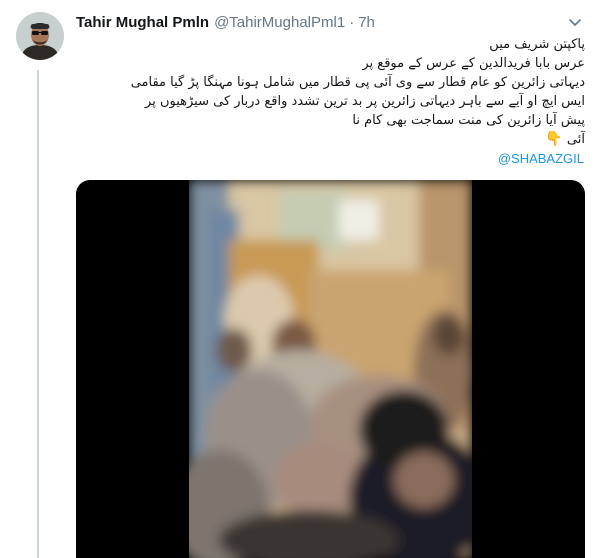  I want to click on avatar, so click(40, 36).